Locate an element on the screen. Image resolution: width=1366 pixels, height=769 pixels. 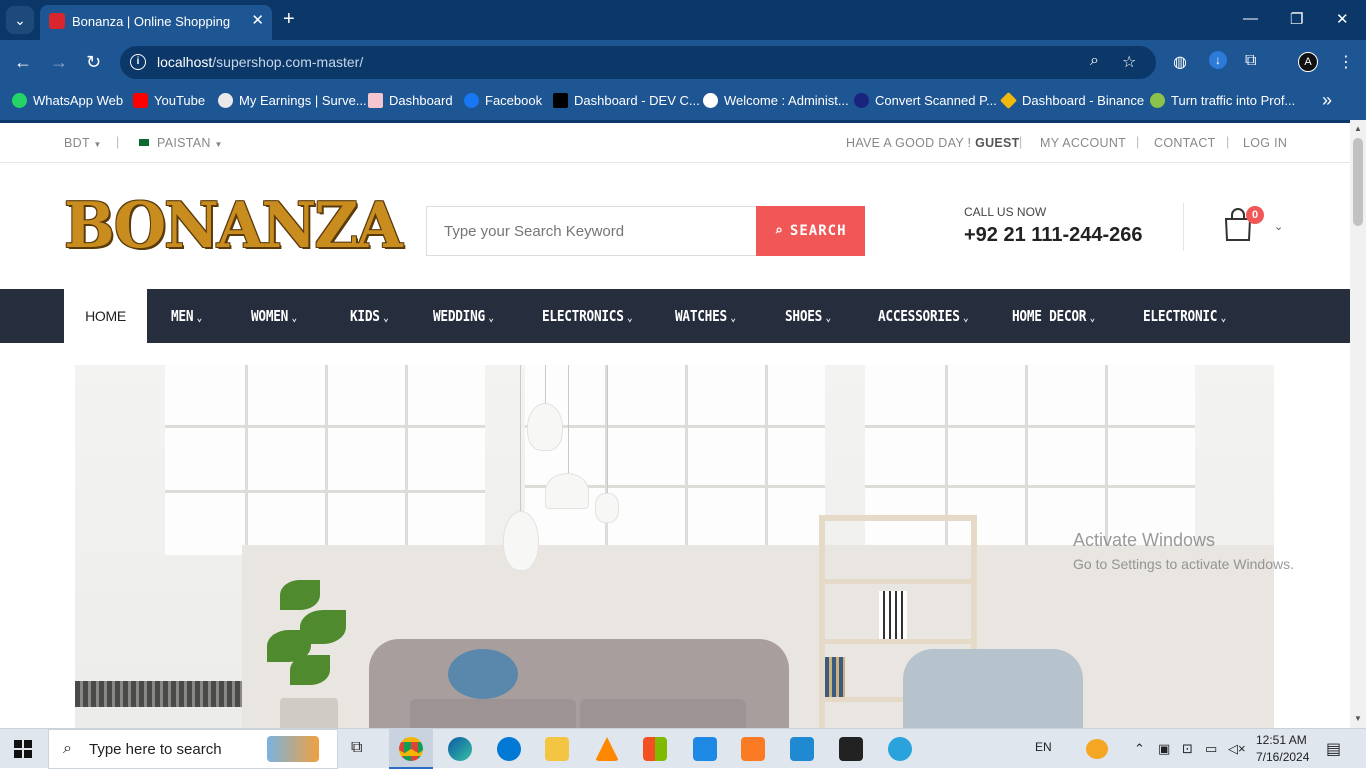
file-explorer-icon is located at coordinates (557, 749).